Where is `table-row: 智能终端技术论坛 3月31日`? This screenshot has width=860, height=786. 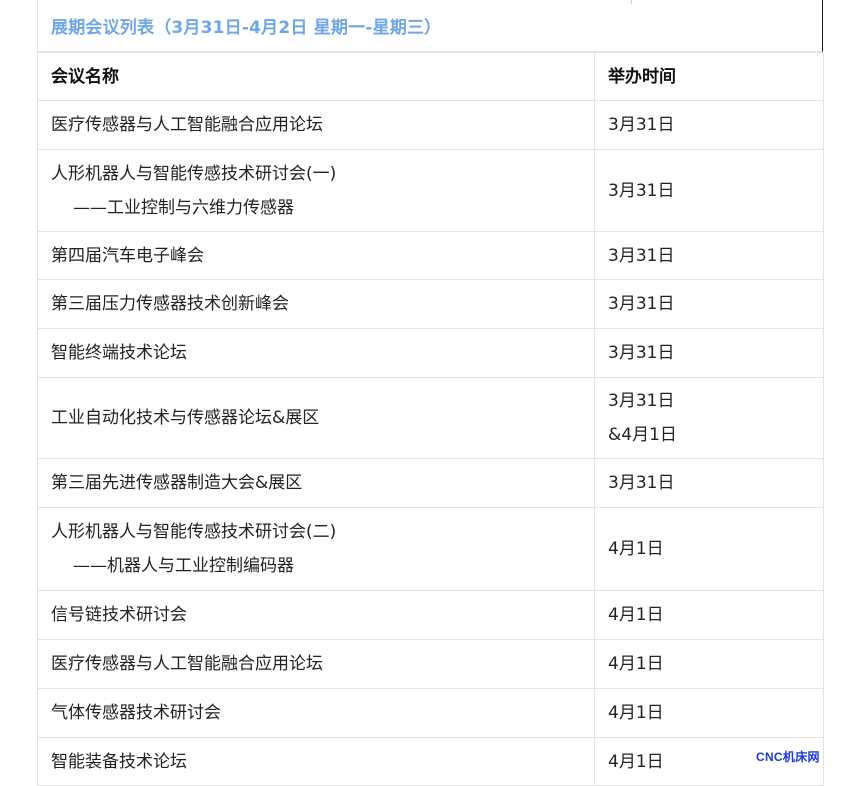 table-row: 智能终端技术论坛 3月31日 is located at coordinates (430, 353).